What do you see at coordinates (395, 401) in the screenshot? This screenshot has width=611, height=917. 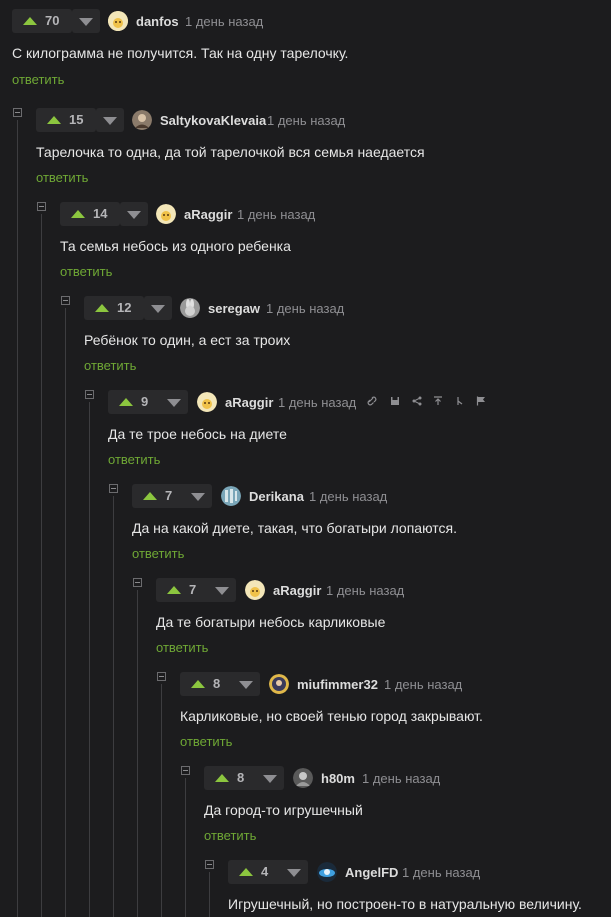 I see `save-icon` at bounding box center [395, 401].